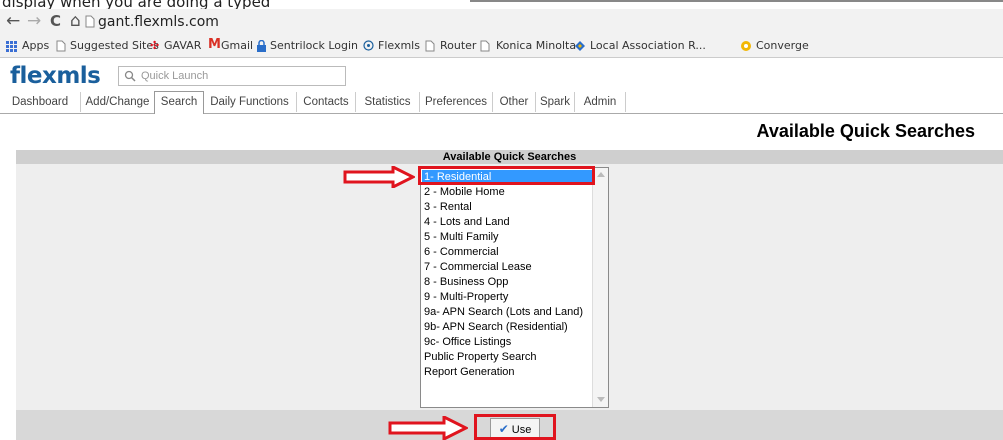 Image resolution: width=1003 pixels, height=440 pixels. I want to click on forward-icon: →, so click(34, 21).